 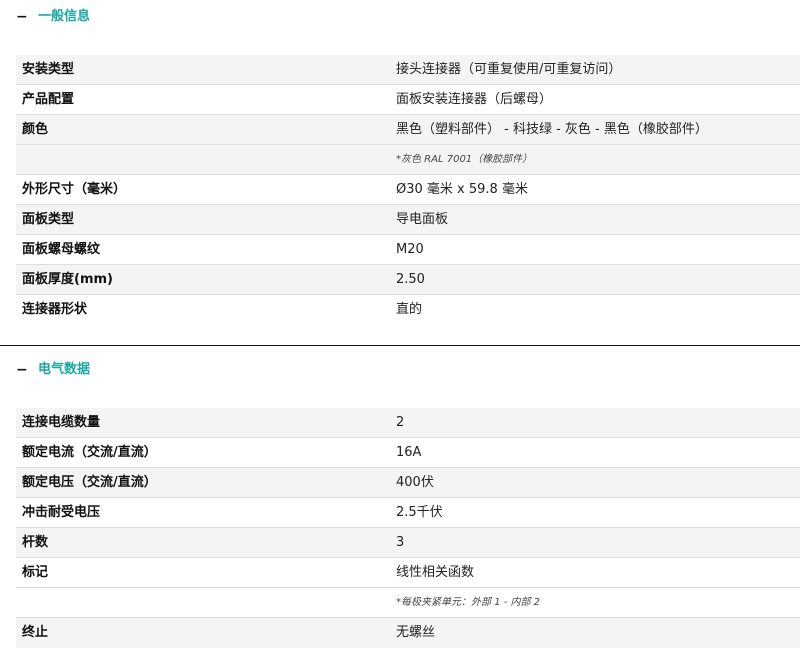 What do you see at coordinates (48, 219) in the screenshot?
I see `row-label: 面板类型` at bounding box center [48, 219].